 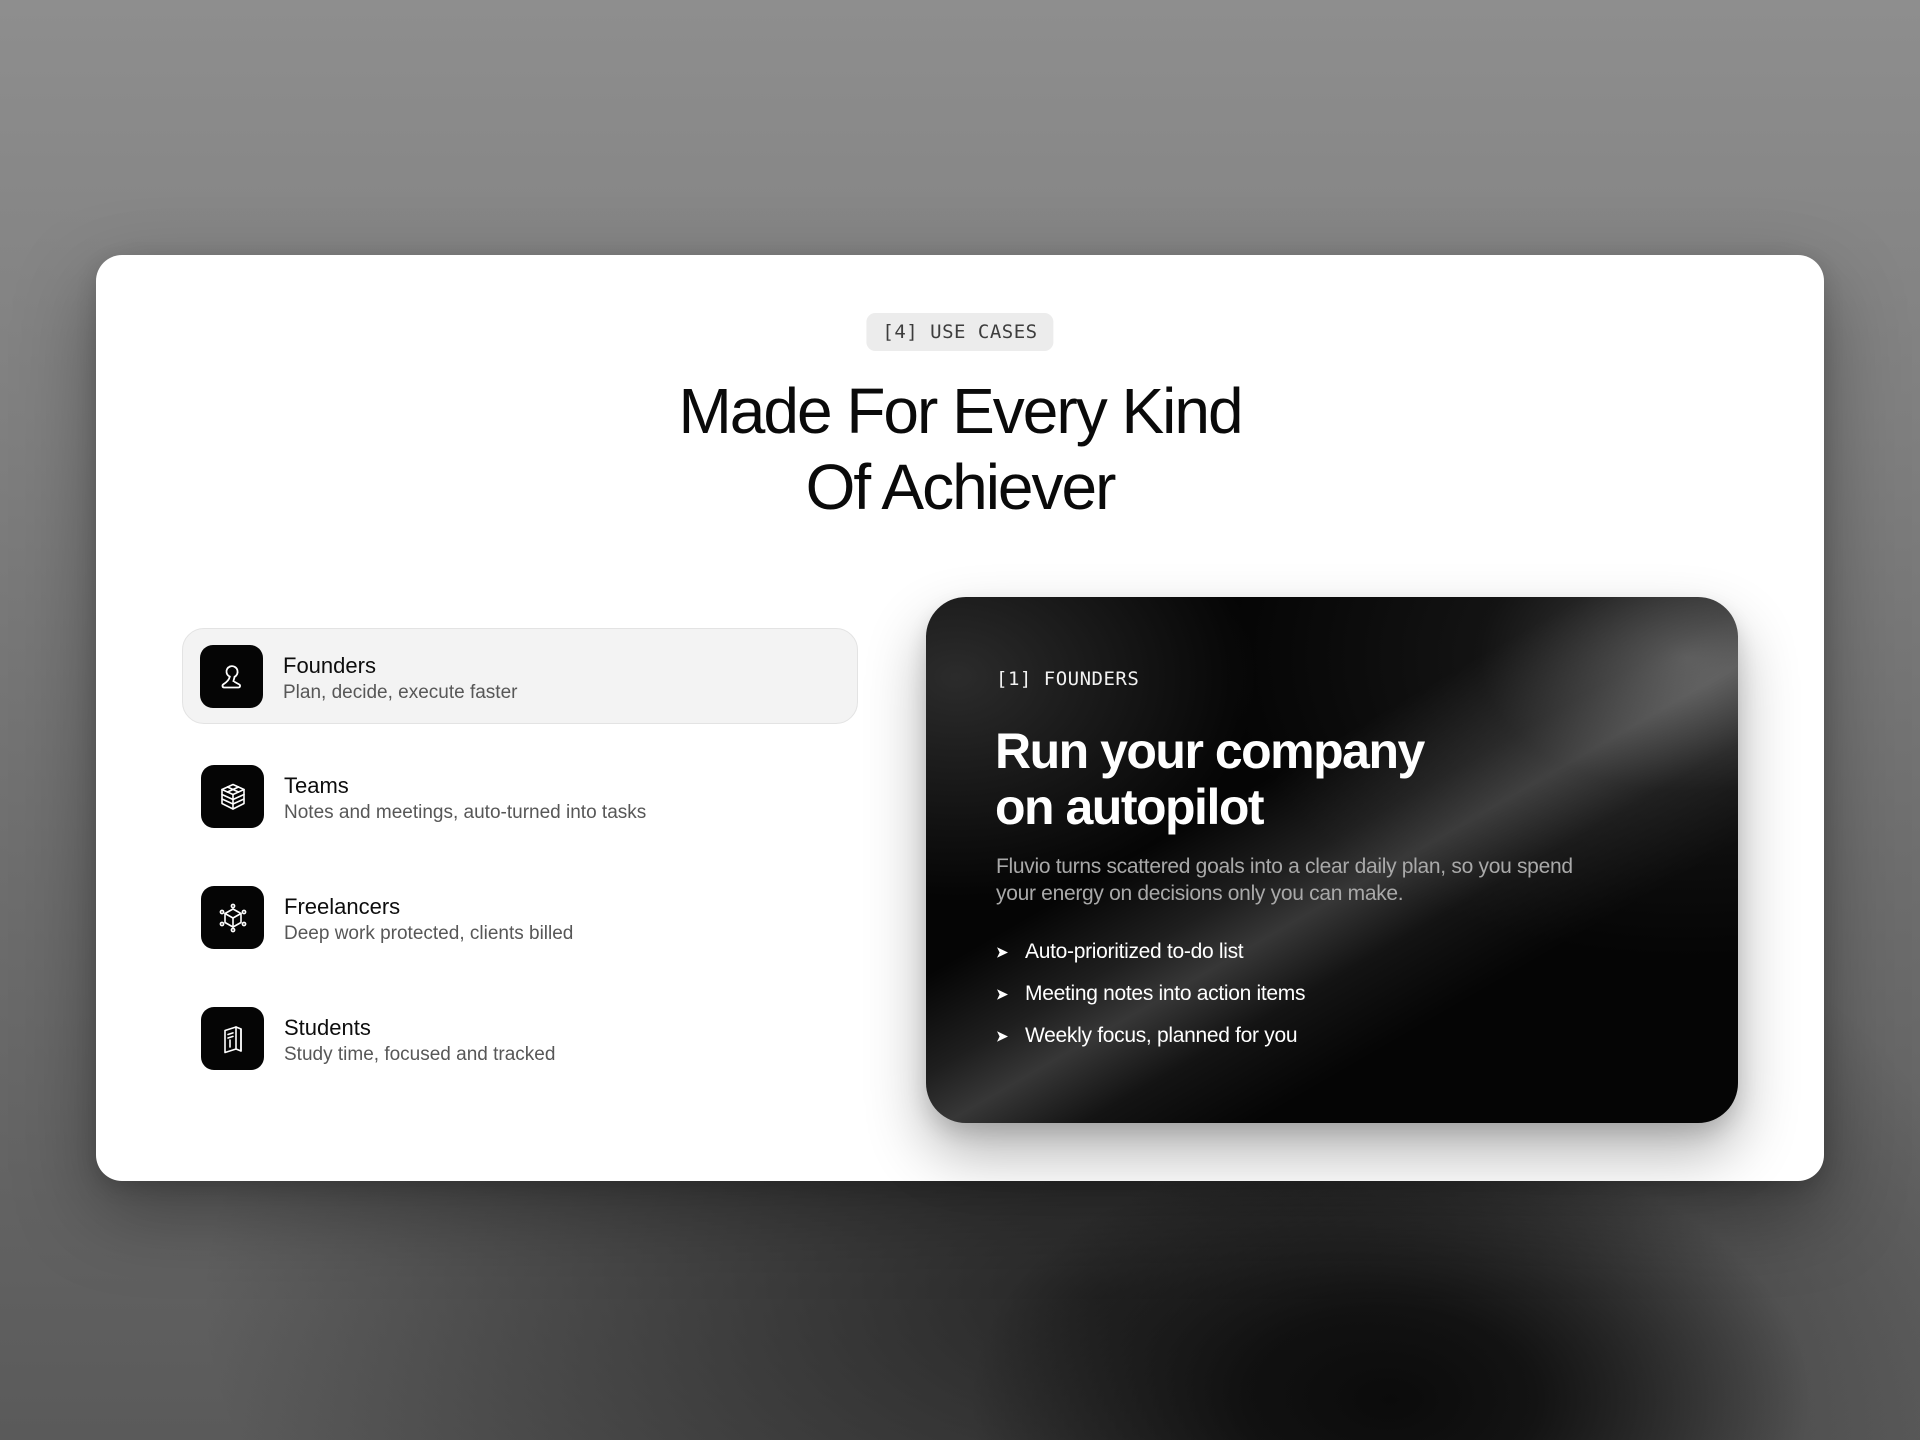 What do you see at coordinates (960, 449) in the screenshot?
I see `section-headline: Made For Every Kind Of Achiever` at bounding box center [960, 449].